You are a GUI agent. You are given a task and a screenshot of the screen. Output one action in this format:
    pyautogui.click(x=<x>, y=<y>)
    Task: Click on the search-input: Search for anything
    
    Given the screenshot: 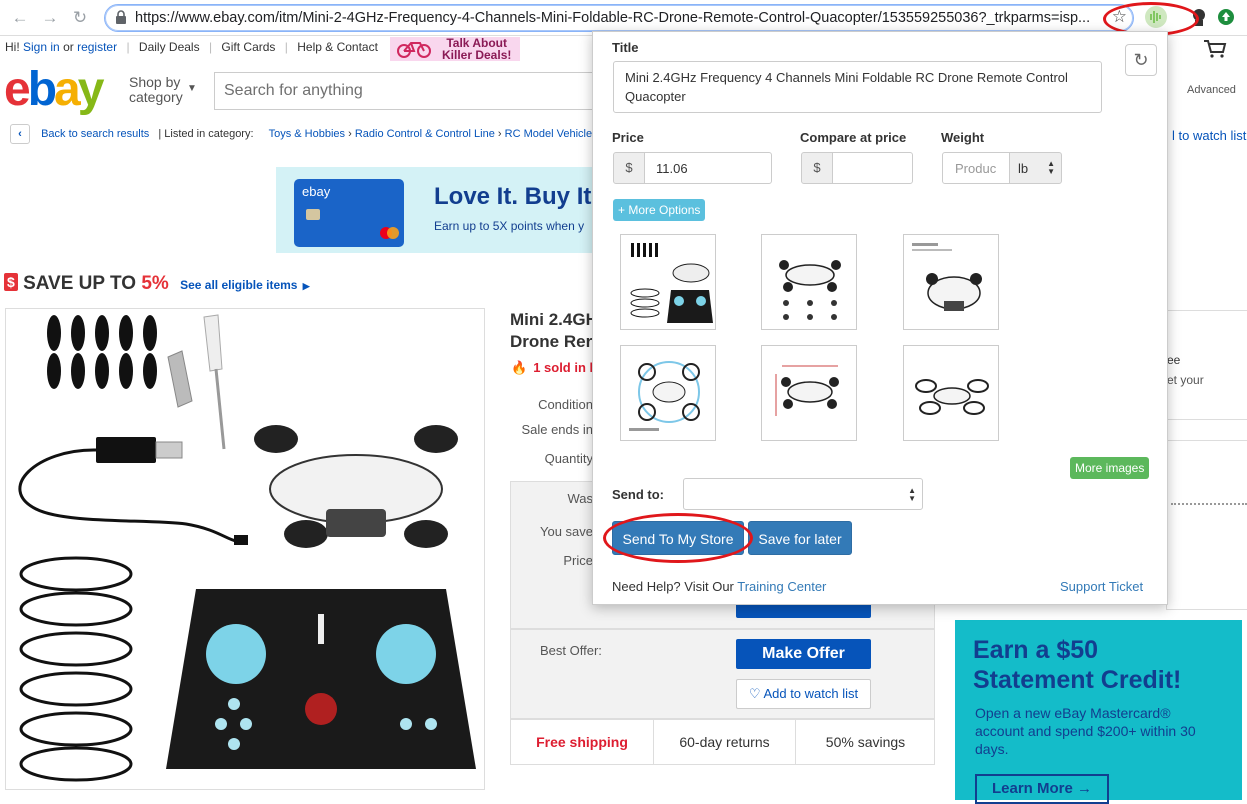 What is the action you would take?
    pyautogui.click(x=404, y=91)
    